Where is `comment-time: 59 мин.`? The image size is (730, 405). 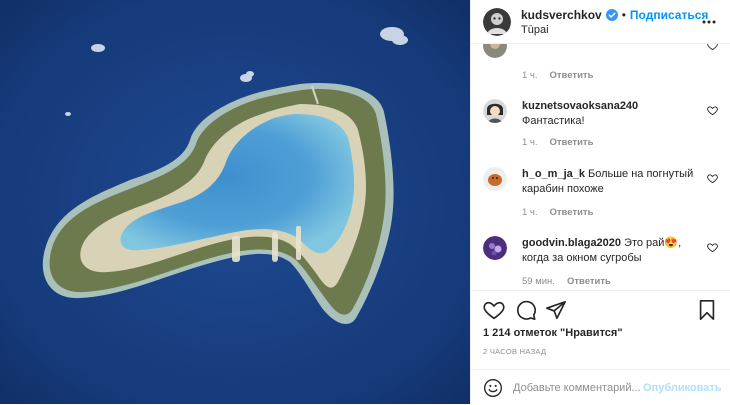 comment-time: 59 мин. is located at coordinates (538, 281).